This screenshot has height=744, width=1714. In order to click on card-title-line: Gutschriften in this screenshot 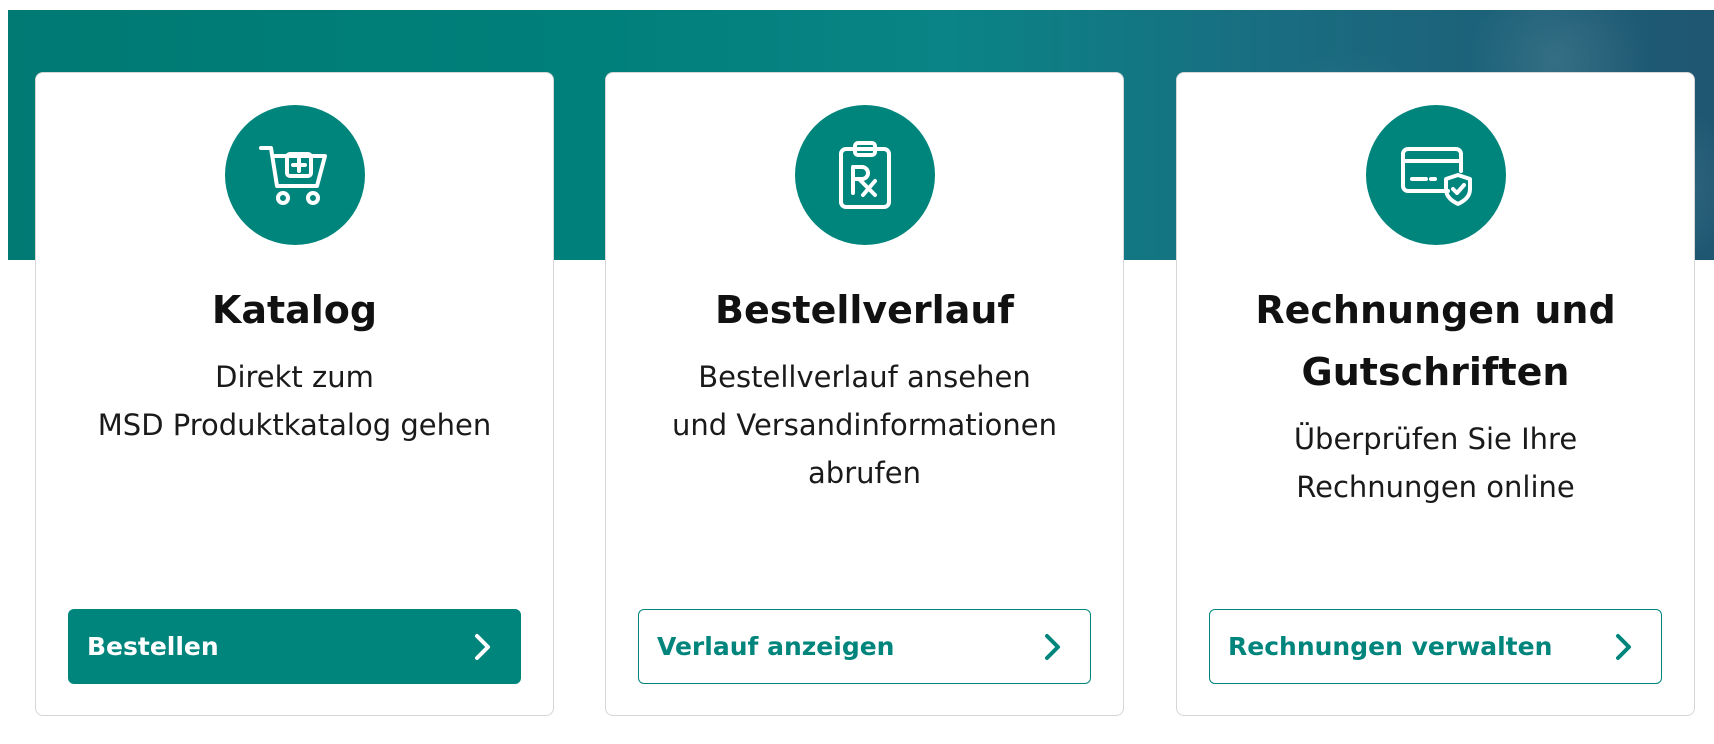, I will do `click(1435, 372)`.